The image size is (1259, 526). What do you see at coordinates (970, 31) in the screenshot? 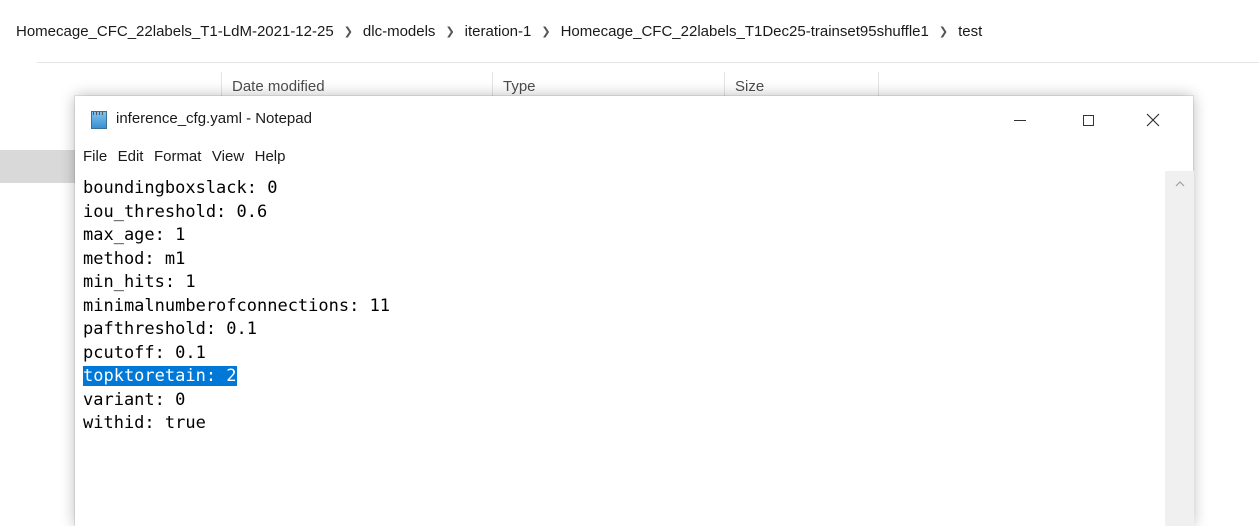
I see `breadcrumb-item: test` at bounding box center [970, 31].